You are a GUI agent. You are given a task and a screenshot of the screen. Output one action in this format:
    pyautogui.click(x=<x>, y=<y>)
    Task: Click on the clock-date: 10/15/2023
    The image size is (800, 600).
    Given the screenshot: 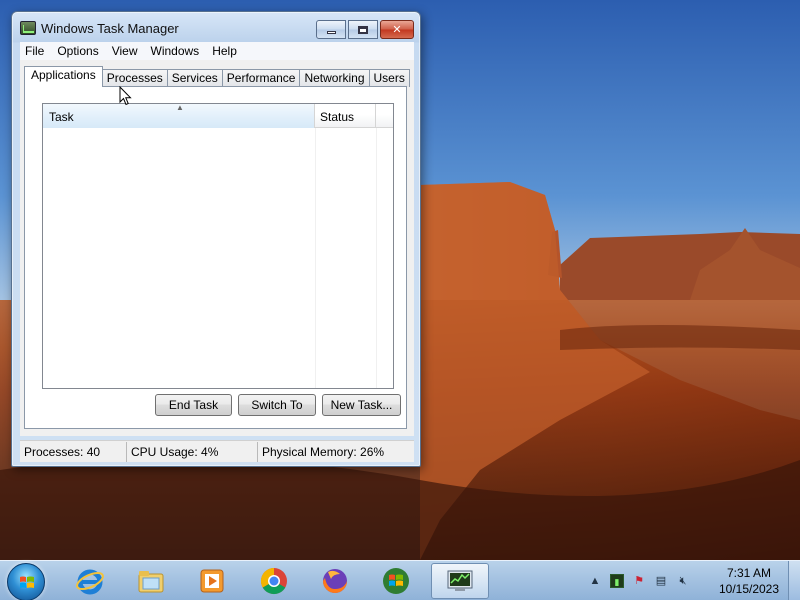 What is the action you would take?
    pyautogui.click(x=749, y=589)
    